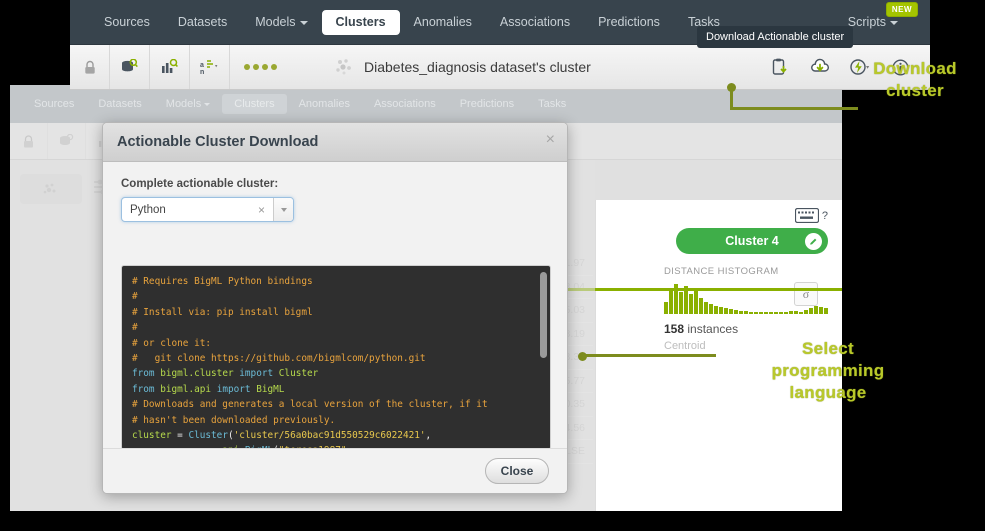  Describe the element at coordinates (543, 315) in the screenshot. I see `code-scrollbar` at that location.